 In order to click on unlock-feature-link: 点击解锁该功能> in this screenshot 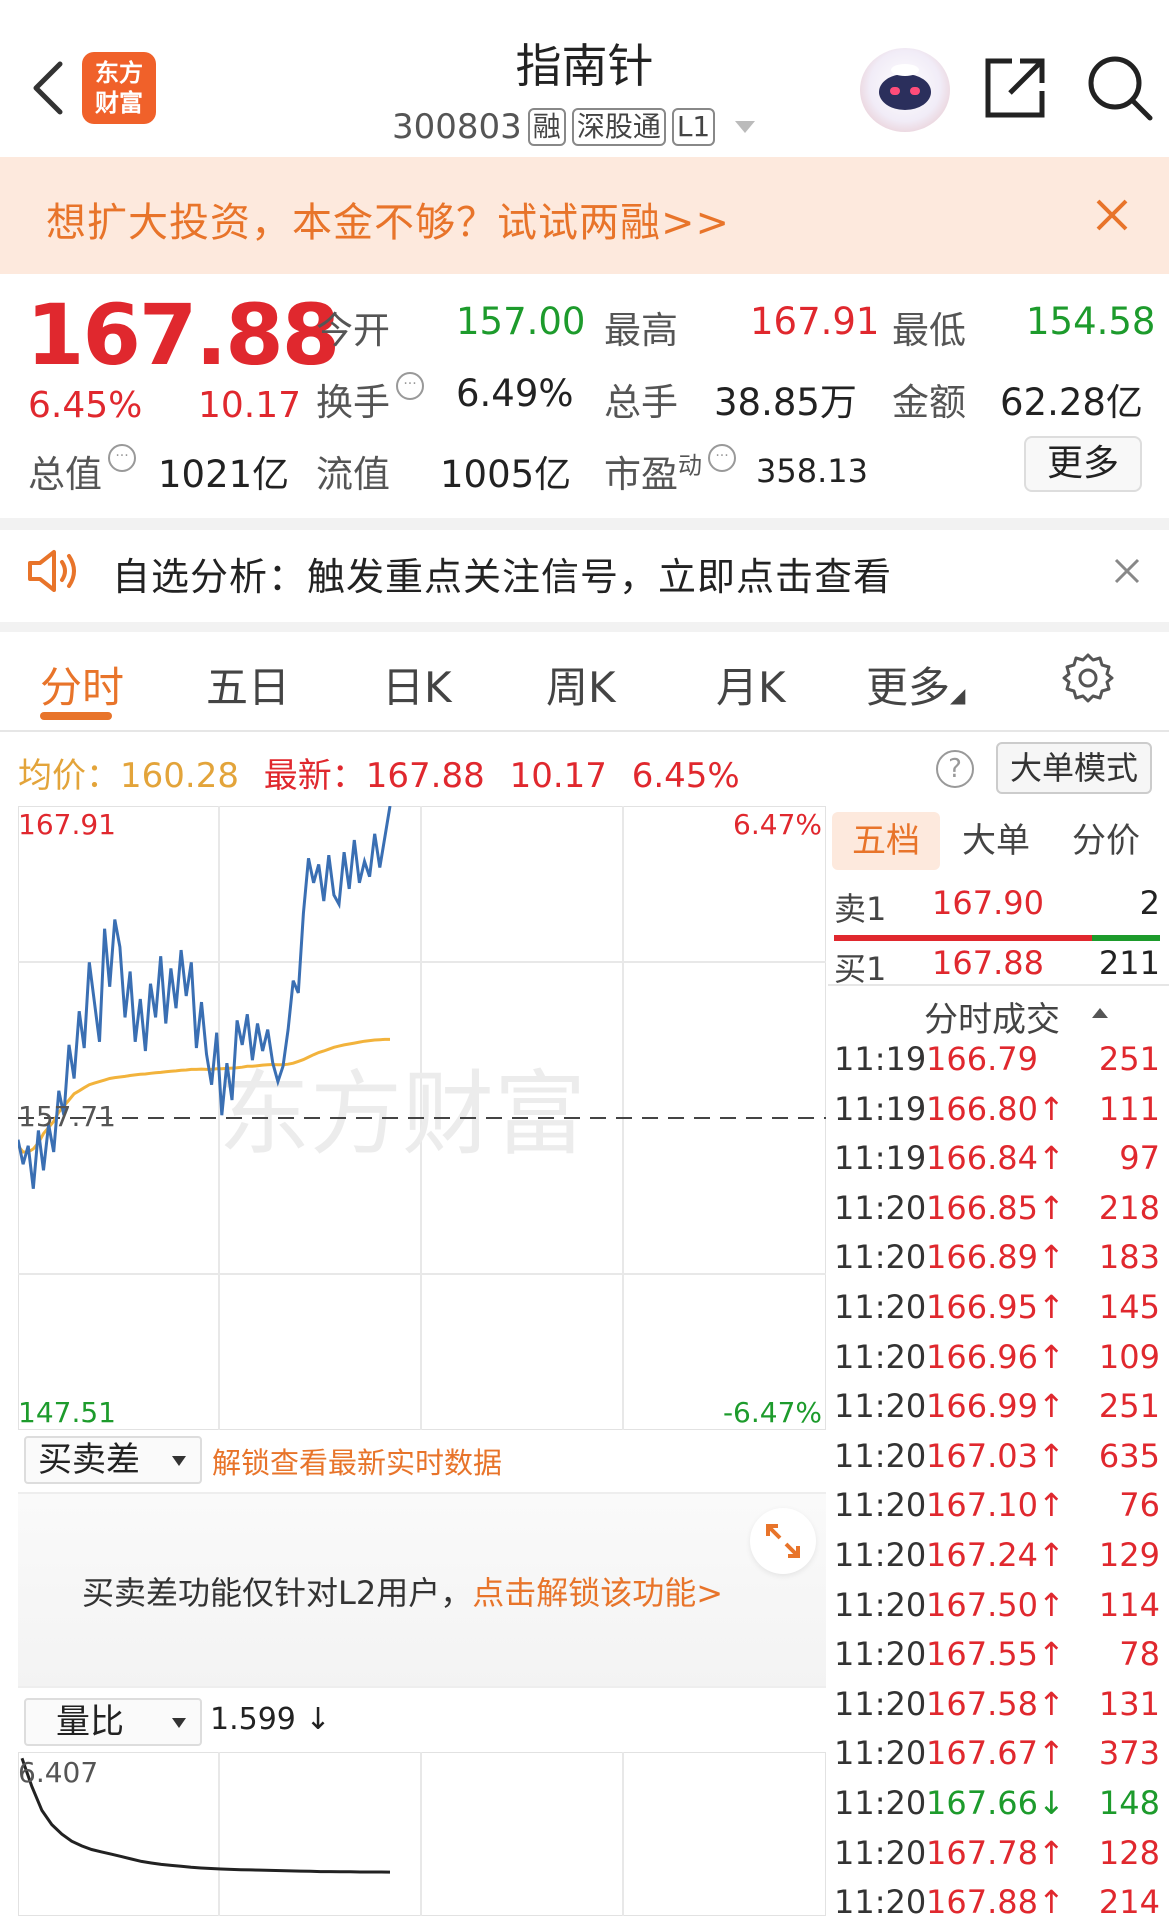, I will do `click(597, 1593)`.